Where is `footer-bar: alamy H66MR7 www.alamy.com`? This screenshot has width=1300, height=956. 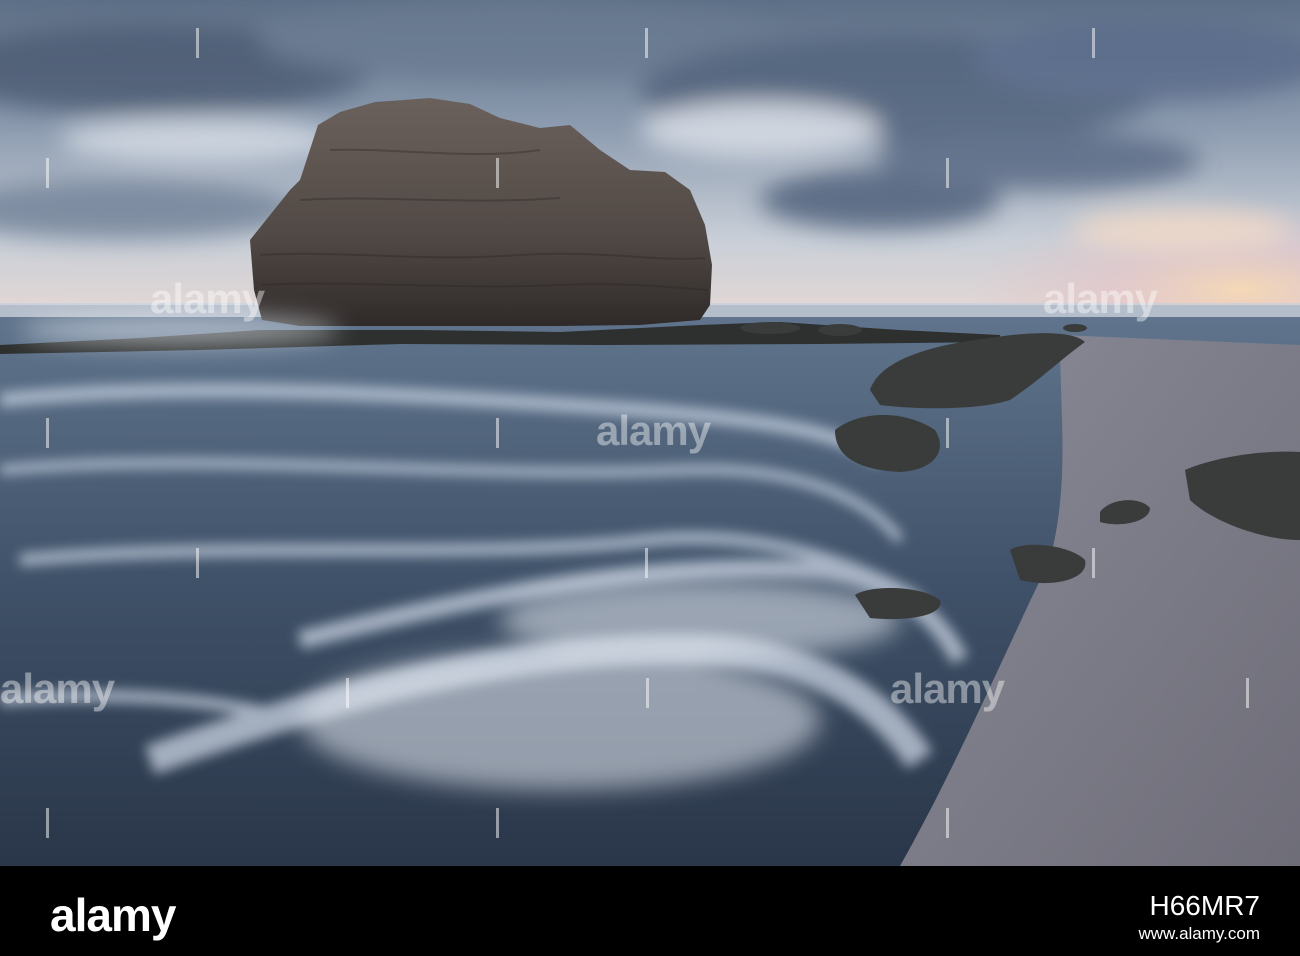
footer-bar: alamy H66MR7 www.alamy.com is located at coordinates (650, 911).